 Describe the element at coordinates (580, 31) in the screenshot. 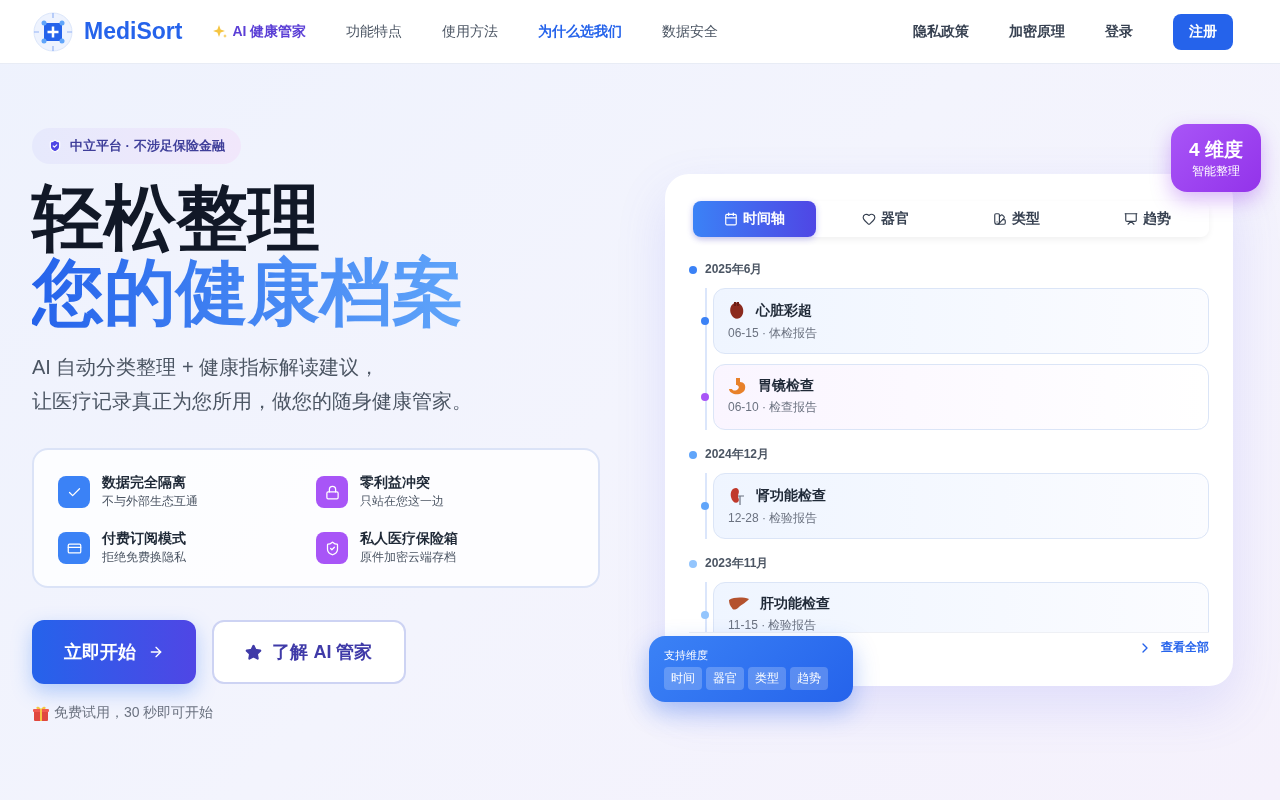

I see `nav-link: 为什么选我们` at that location.